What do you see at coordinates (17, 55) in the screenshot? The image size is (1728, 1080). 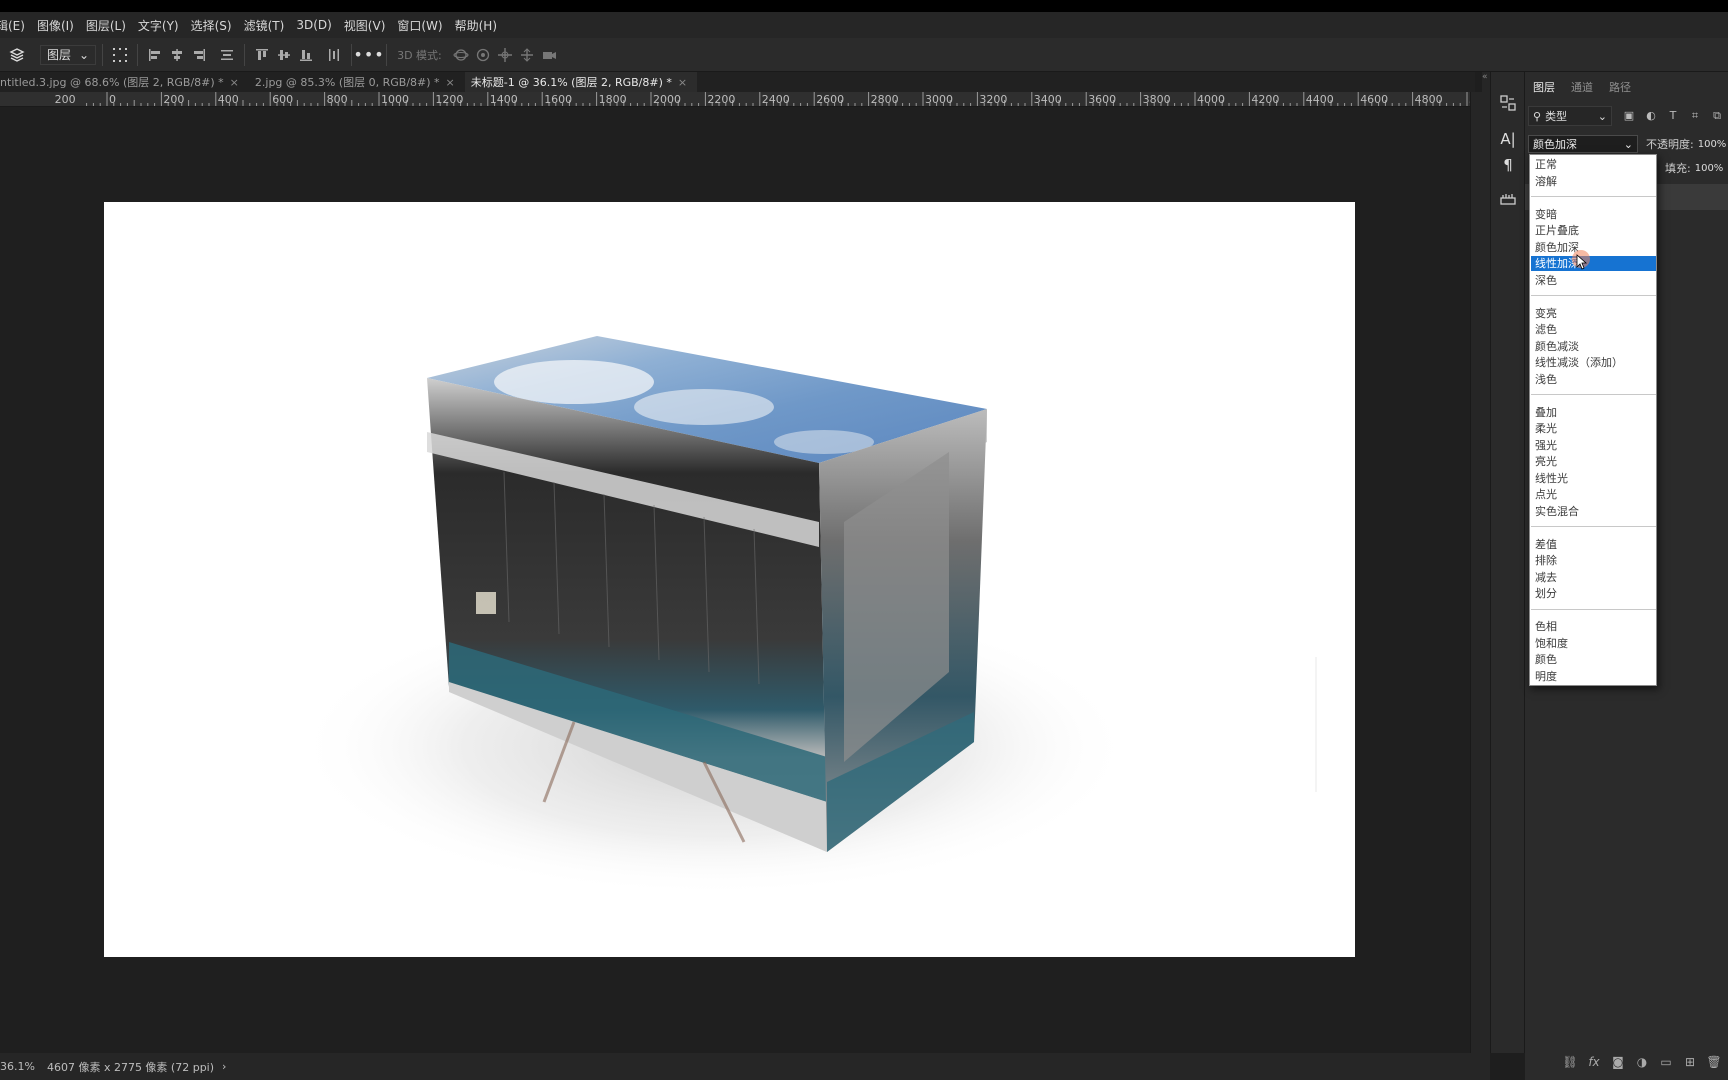 I see `move-tool-icon` at bounding box center [17, 55].